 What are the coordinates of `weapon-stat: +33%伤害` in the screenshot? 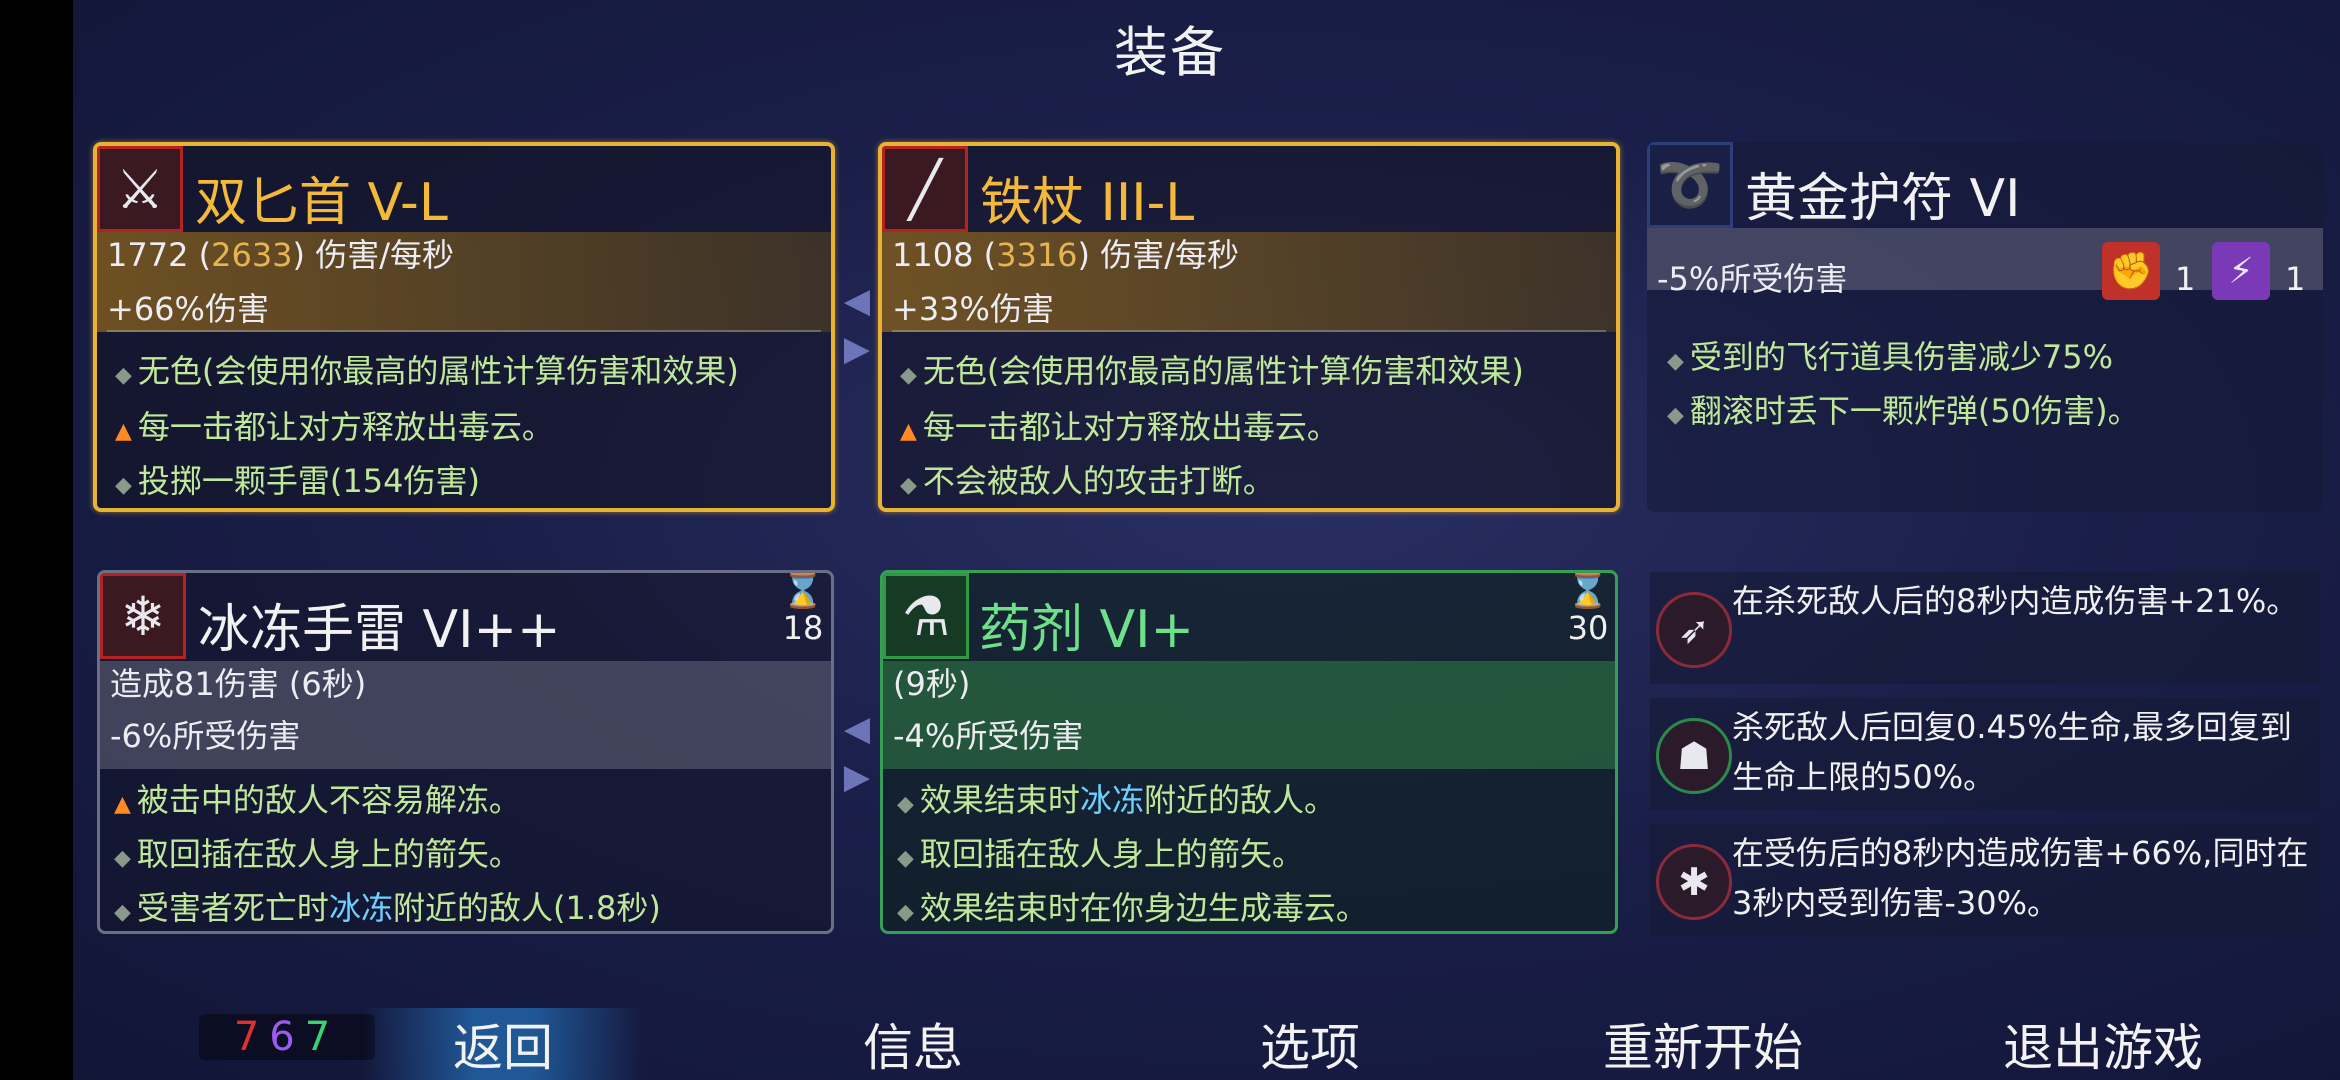 It's located at (973, 309).